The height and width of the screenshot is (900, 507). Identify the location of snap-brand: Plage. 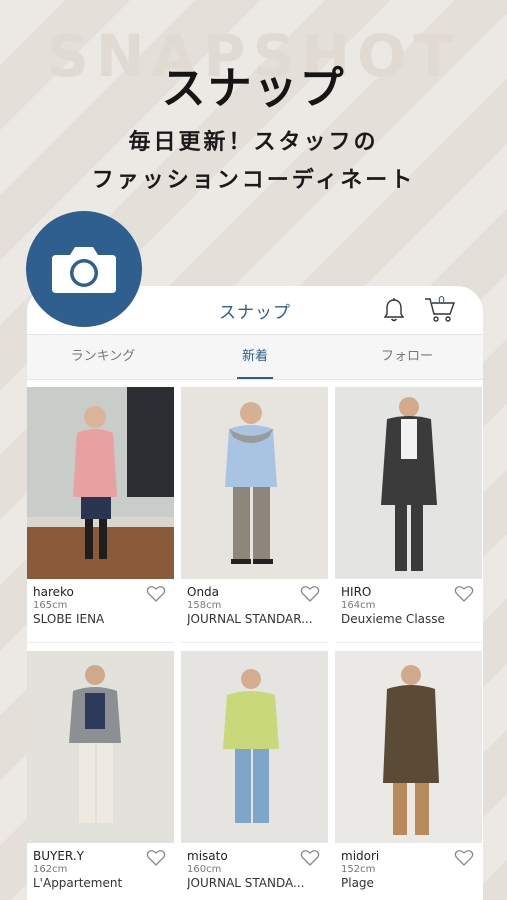
(357, 883).